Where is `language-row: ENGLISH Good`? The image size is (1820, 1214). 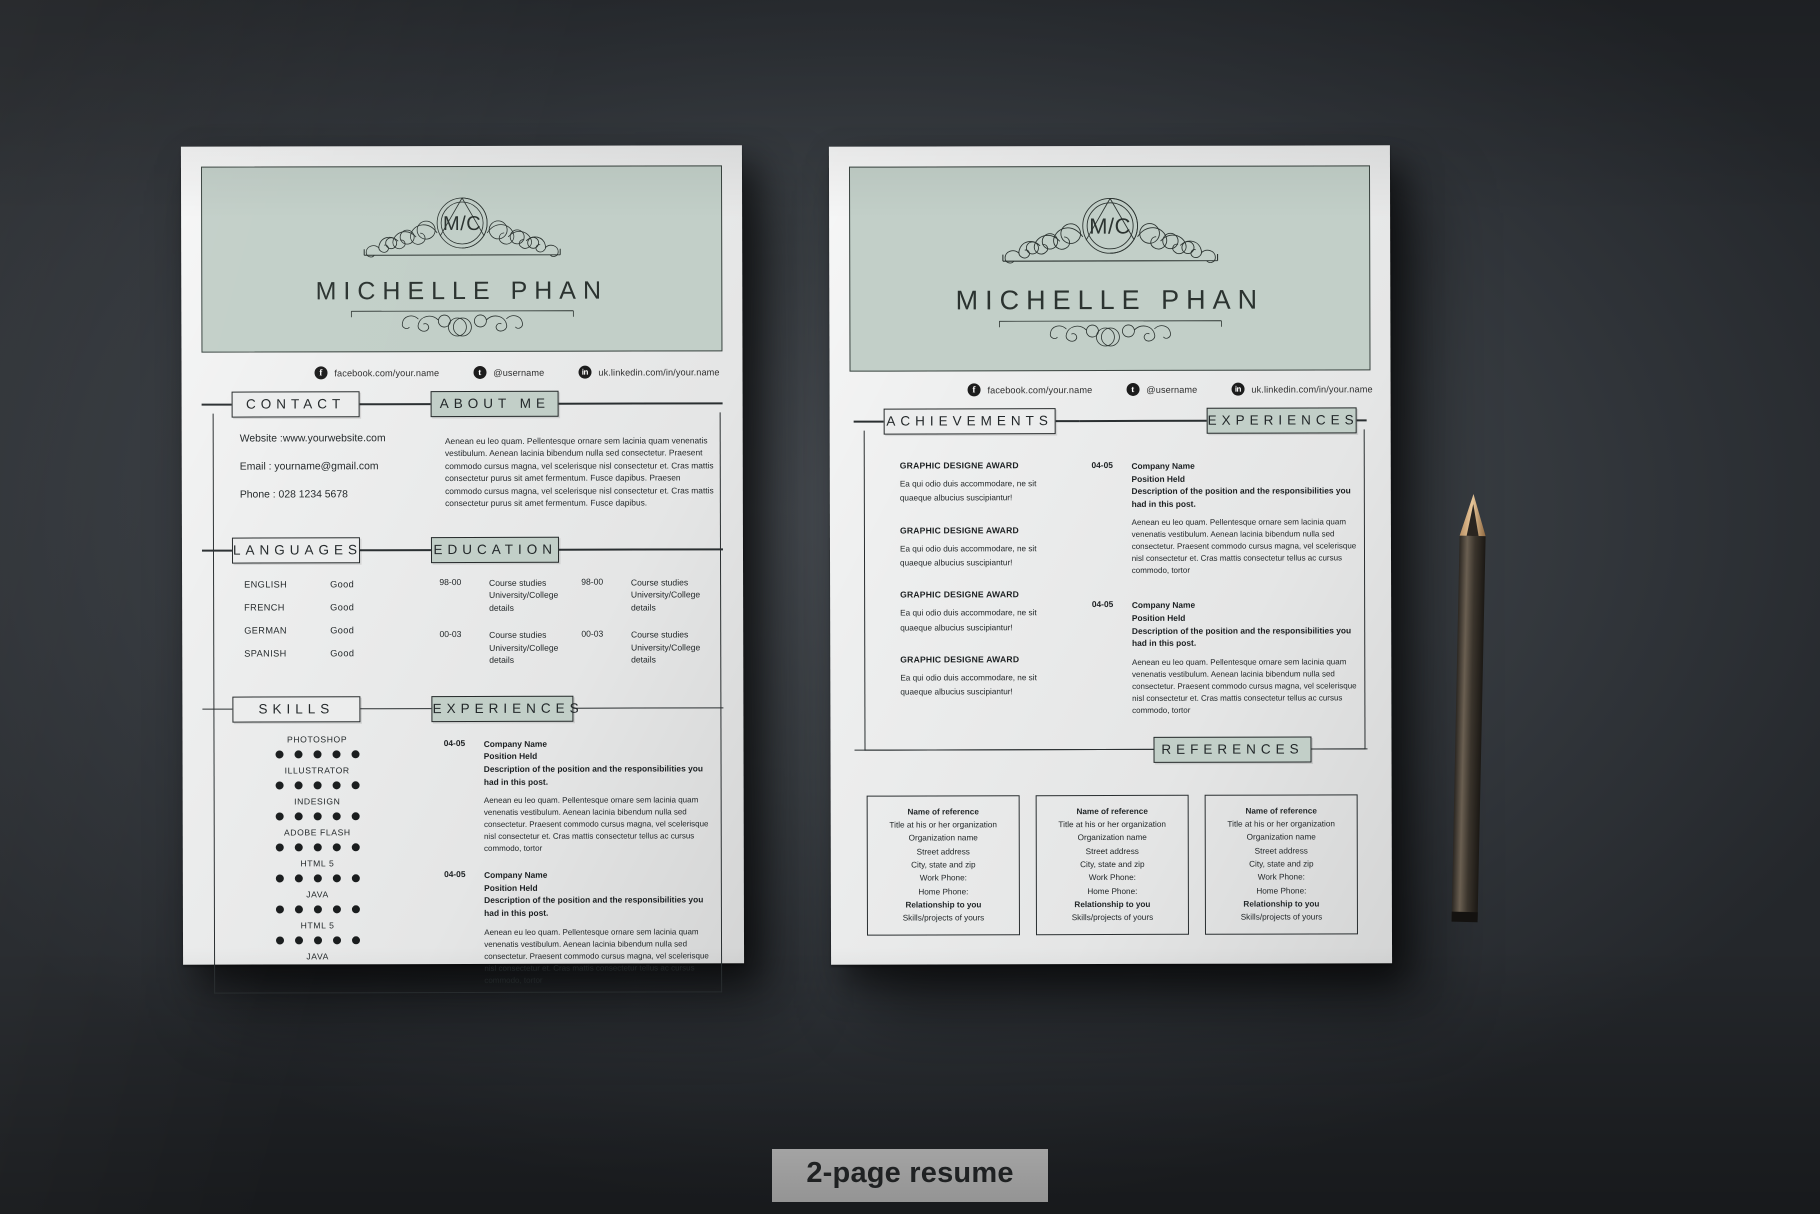
language-row: ENGLISH Good is located at coordinates (337, 584).